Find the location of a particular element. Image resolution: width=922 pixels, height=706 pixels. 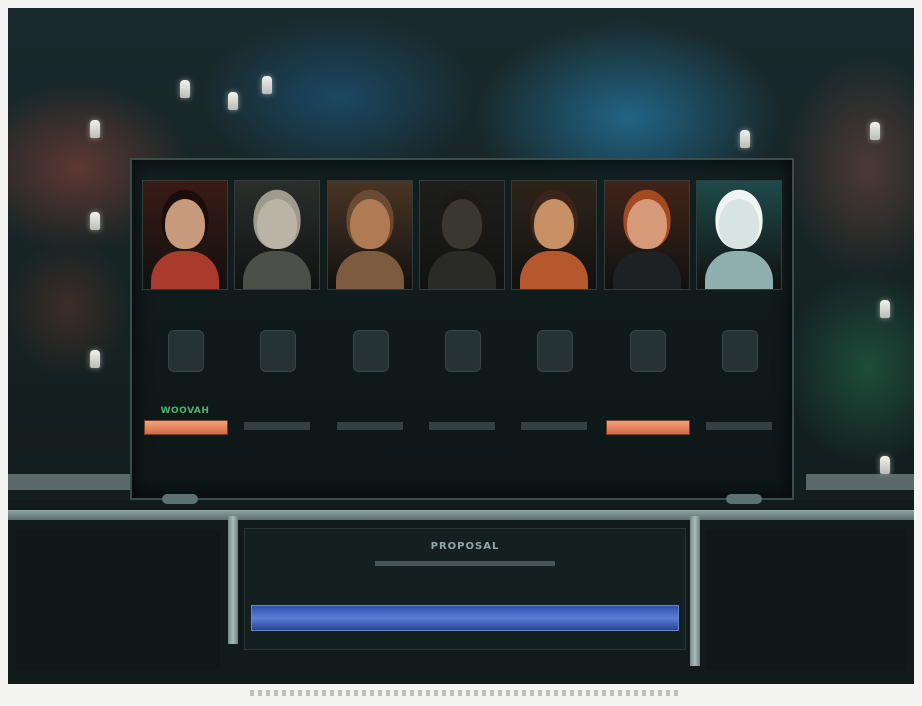

leader-card: WOOVAH is located at coordinates (185, 330).